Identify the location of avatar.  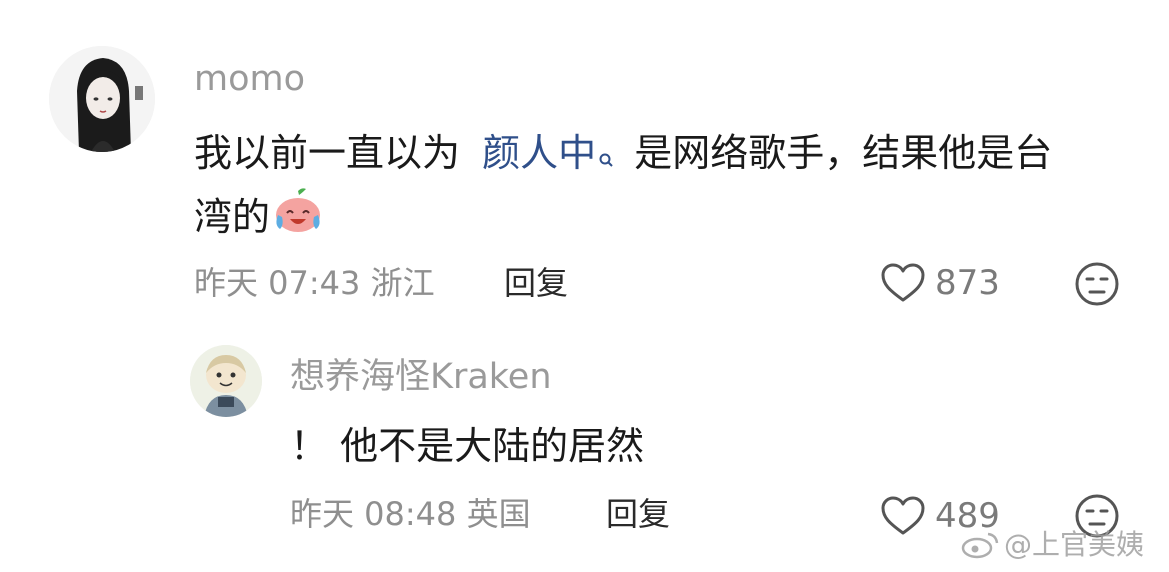
(102, 99).